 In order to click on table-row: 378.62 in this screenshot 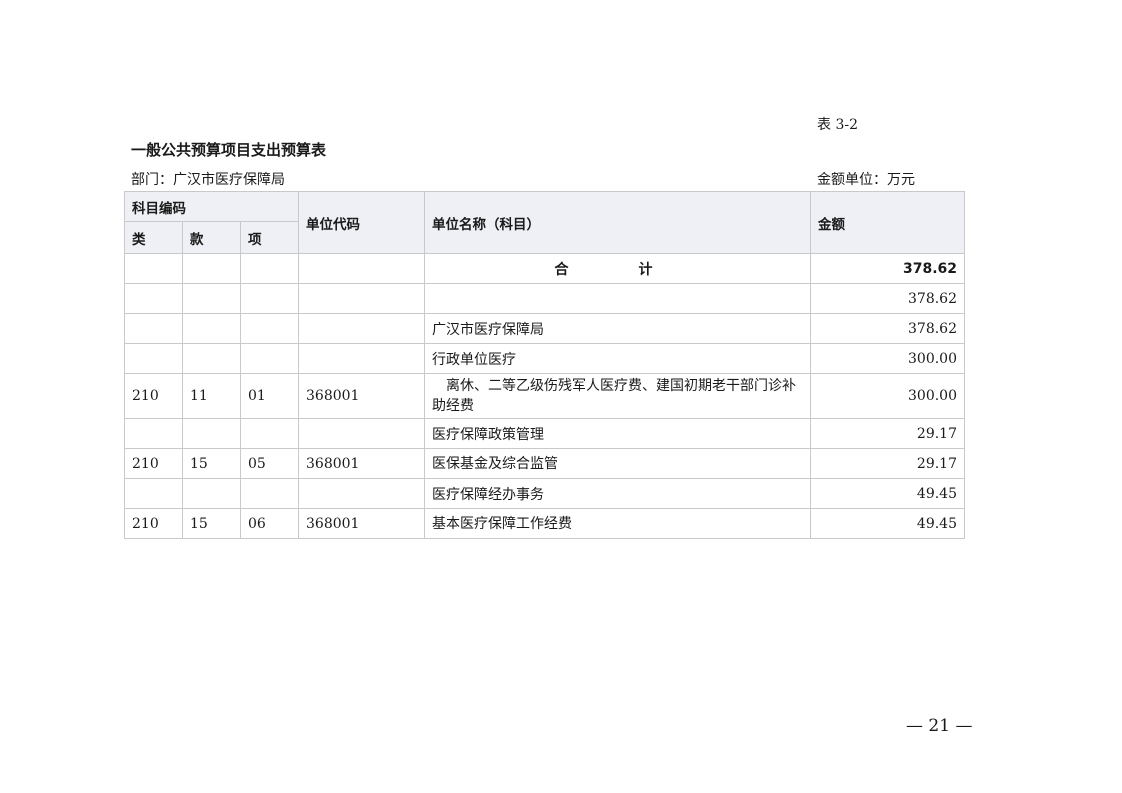, I will do `click(544, 298)`.